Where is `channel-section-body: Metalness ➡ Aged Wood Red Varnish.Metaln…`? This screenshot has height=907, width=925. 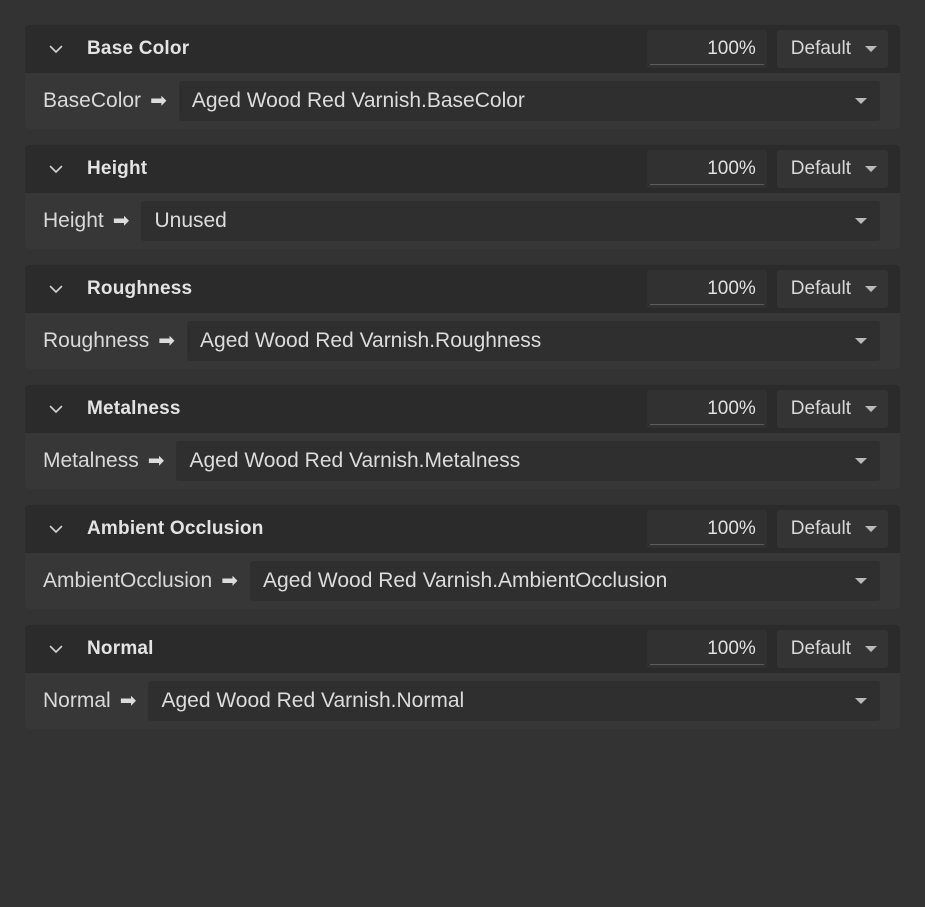
channel-section-body: Metalness ➡ Aged Wood Red Varnish.Metaln… is located at coordinates (462, 461).